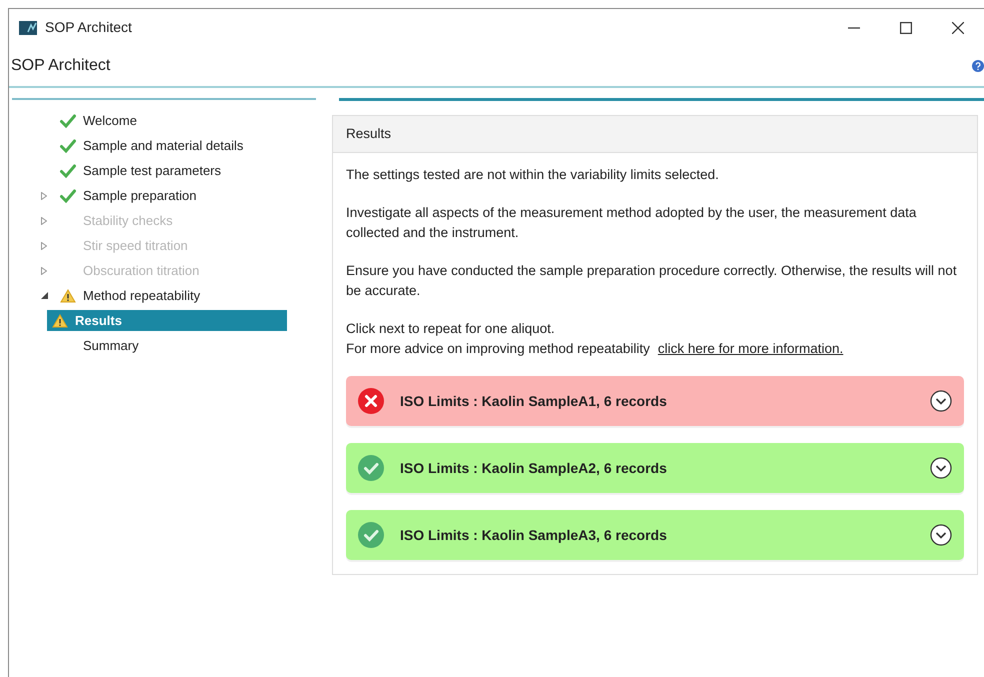 This screenshot has width=984, height=677. What do you see at coordinates (751, 349) in the screenshot?
I see `info-link: click here for more information.` at bounding box center [751, 349].